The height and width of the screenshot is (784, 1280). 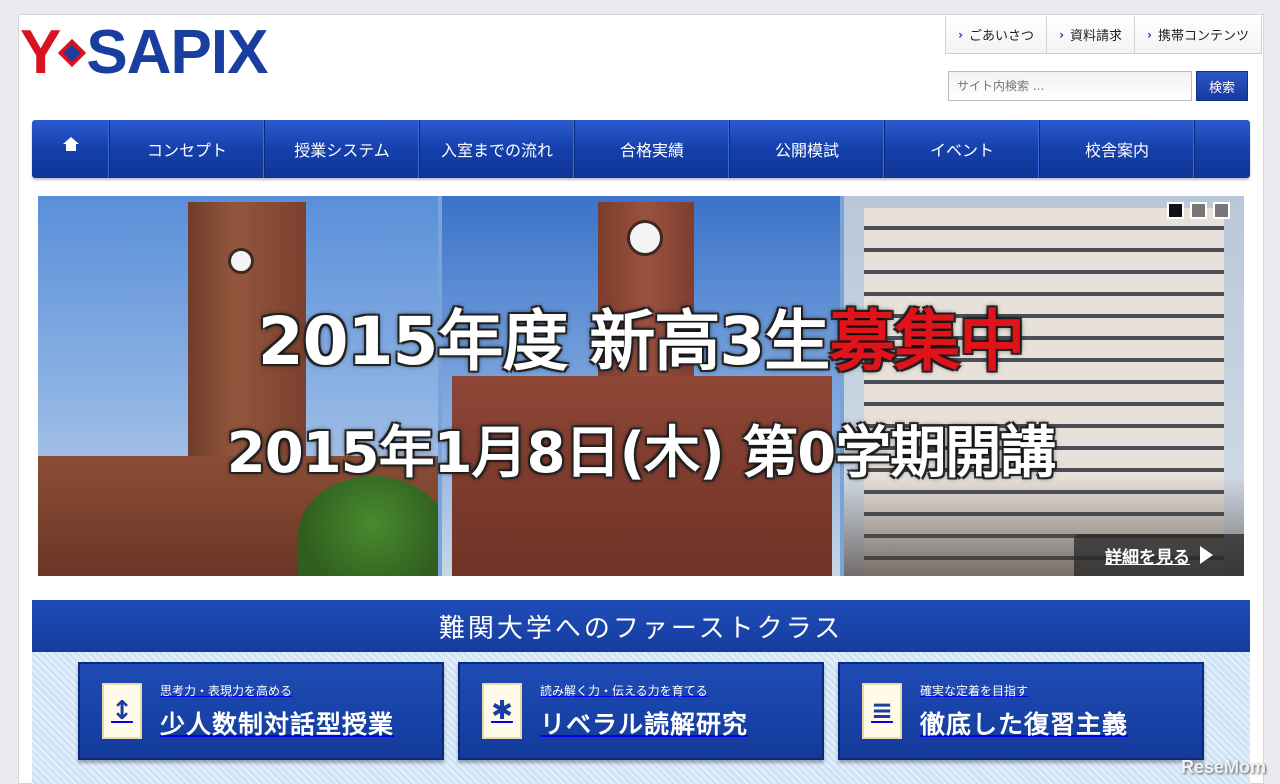 I want to click on logo: Y SAPIX, so click(x=185, y=53).